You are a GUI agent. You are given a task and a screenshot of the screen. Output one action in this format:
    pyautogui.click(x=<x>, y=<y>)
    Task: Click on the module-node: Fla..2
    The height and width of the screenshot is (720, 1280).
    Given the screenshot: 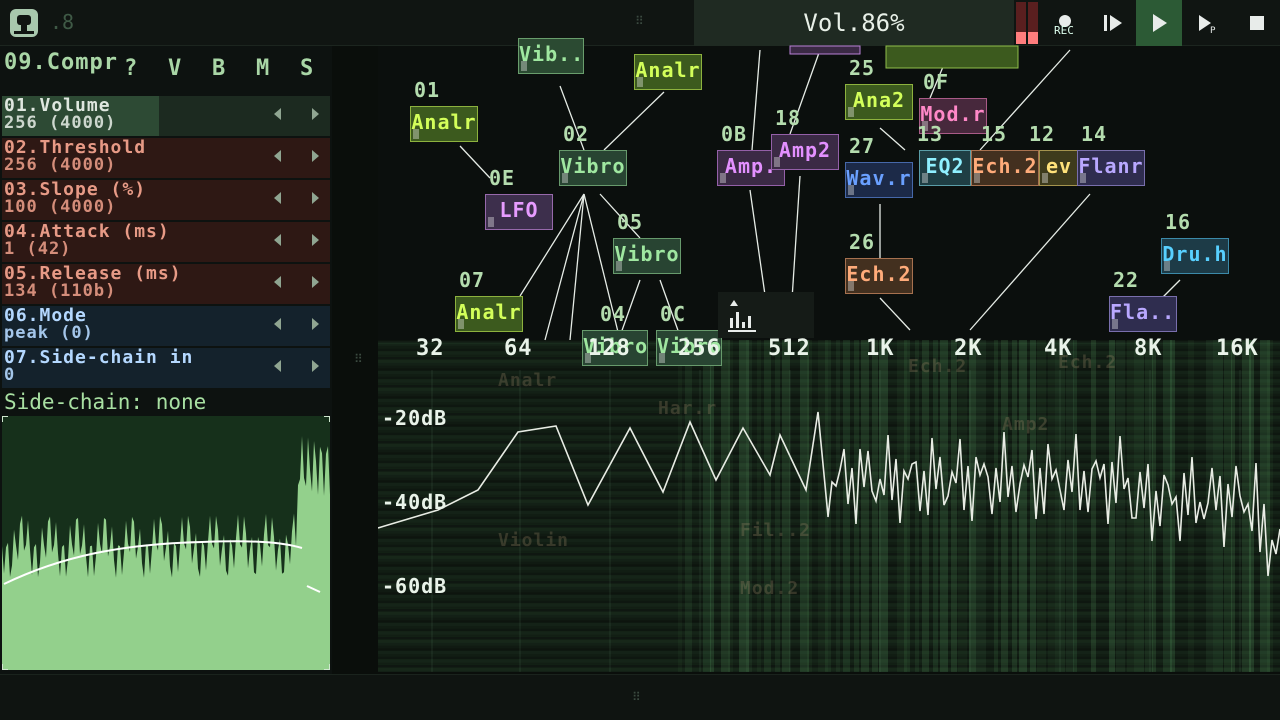 What is the action you would take?
    pyautogui.click(x=1143, y=314)
    